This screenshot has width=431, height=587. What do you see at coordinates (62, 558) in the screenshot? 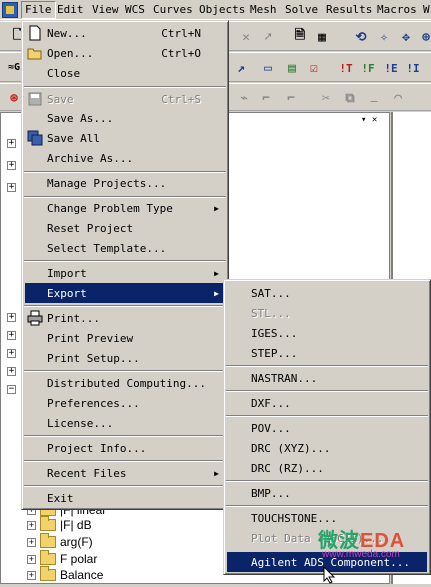
I see `tree-item: + F polar` at bounding box center [62, 558].